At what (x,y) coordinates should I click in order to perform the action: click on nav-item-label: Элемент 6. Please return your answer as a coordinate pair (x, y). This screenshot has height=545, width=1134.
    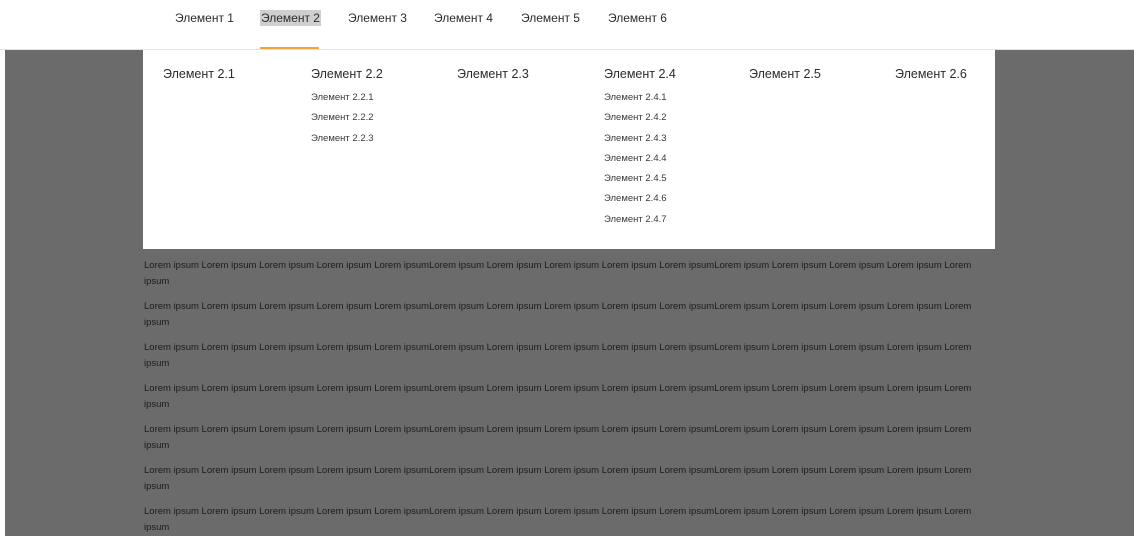
    Looking at the image, I should click on (637, 18).